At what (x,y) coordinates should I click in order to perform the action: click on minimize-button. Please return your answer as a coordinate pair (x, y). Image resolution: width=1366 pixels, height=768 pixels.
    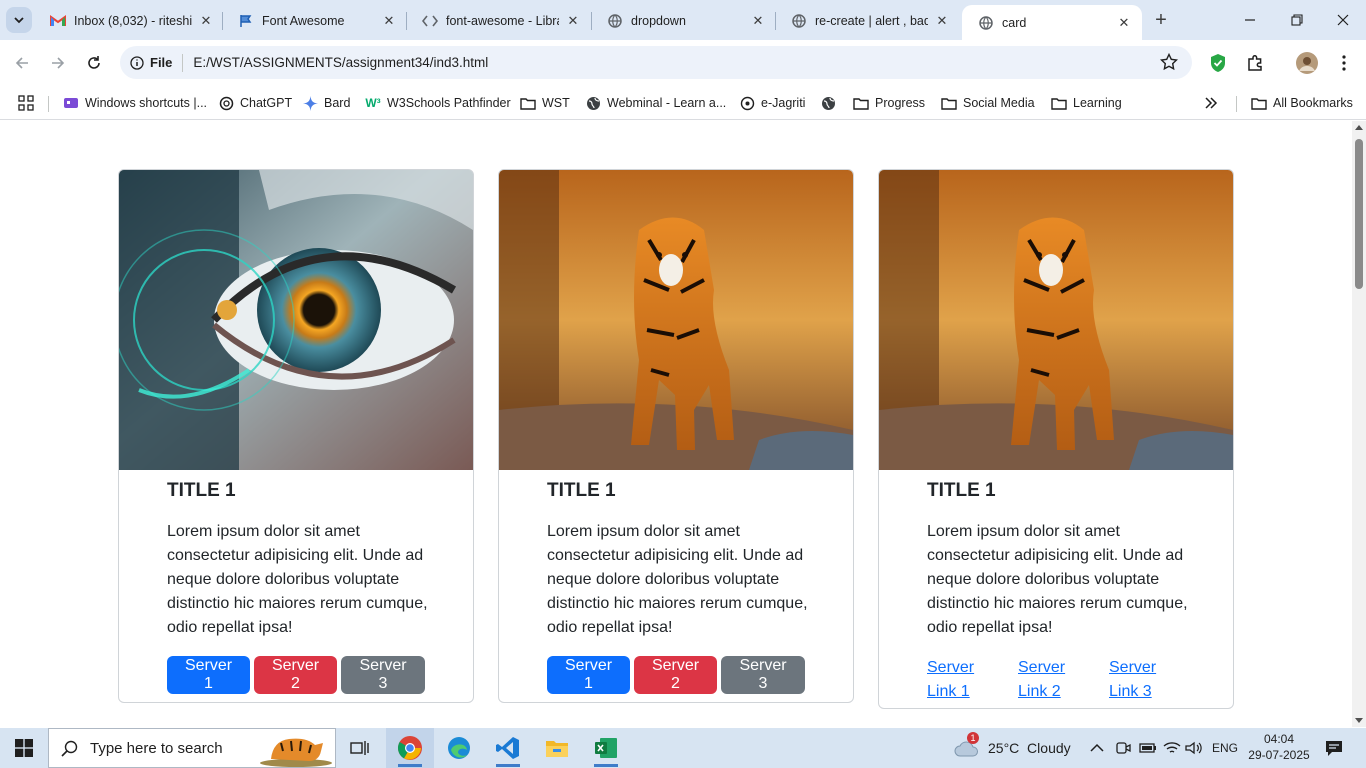
    Looking at the image, I should click on (1250, 20).